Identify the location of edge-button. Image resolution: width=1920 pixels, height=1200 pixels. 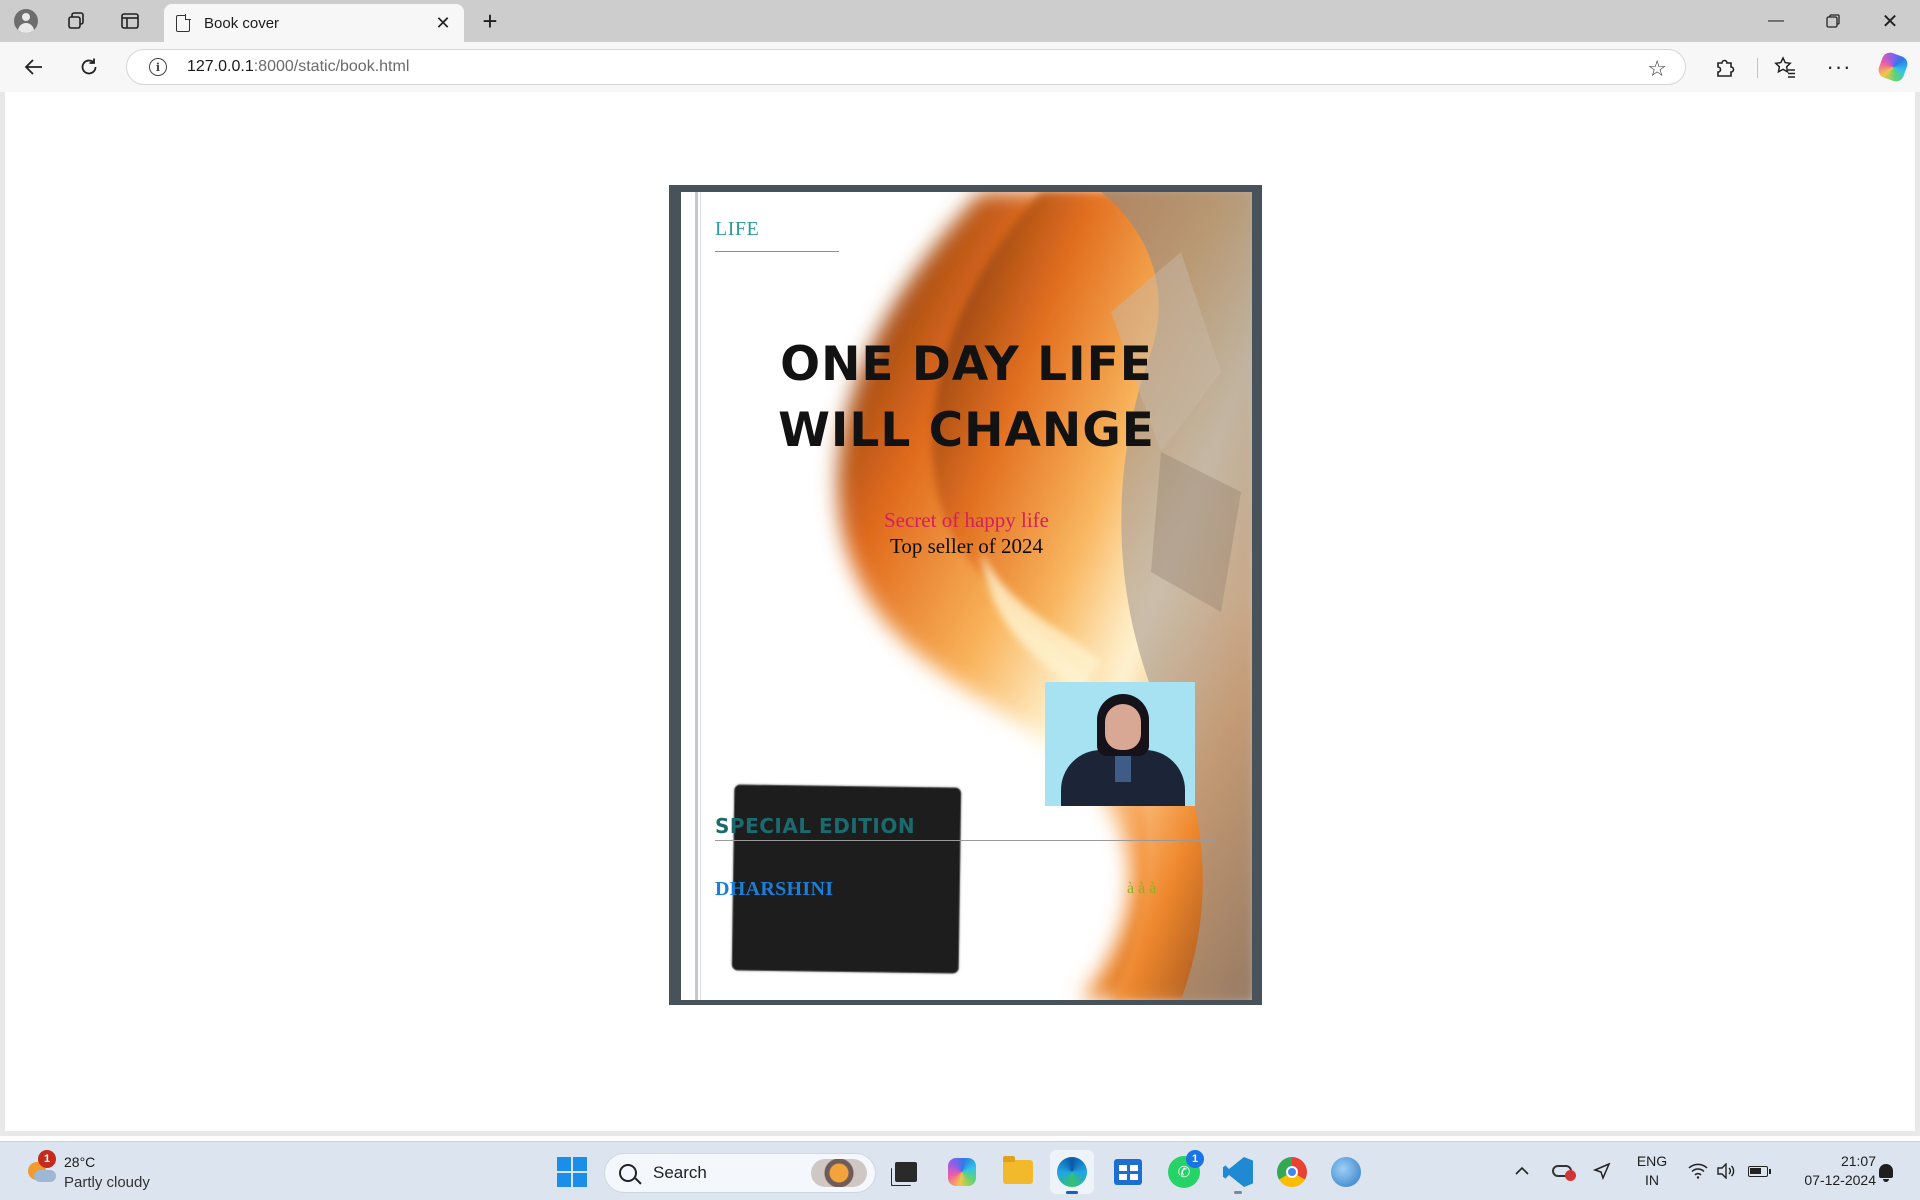
(1072, 1172).